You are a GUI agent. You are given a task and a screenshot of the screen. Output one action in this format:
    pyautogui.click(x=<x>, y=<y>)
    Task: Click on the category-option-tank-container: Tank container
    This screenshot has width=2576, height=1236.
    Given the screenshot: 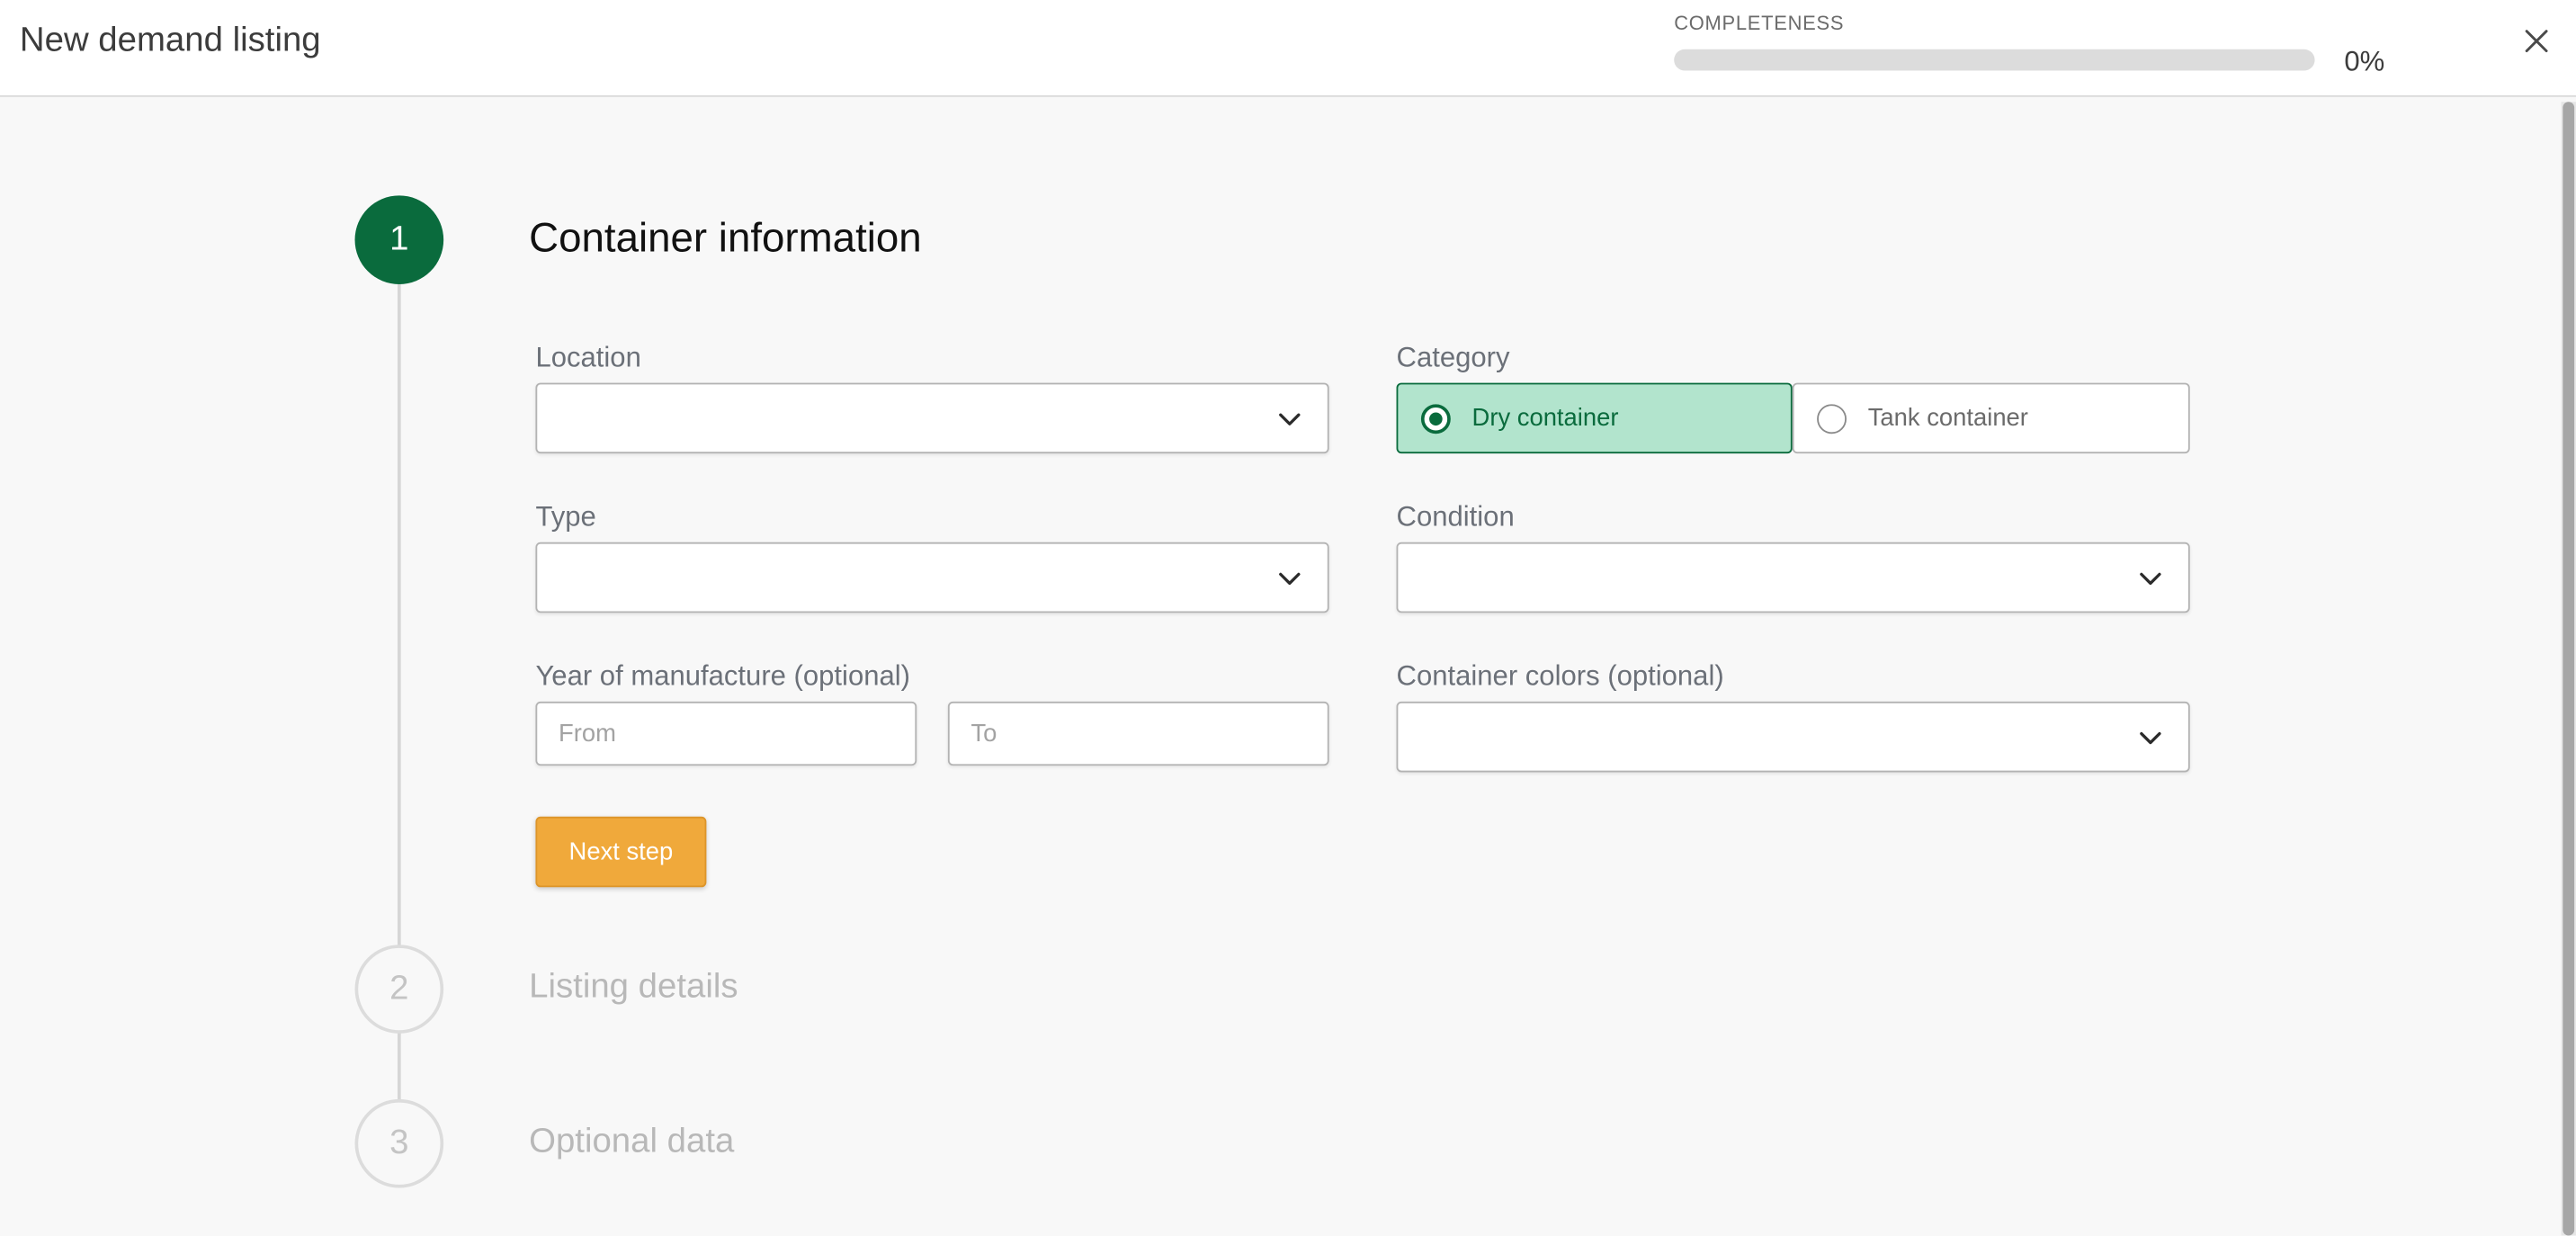 What is the action you would take?
    pyautogui.click(x=1991, y=418)
    